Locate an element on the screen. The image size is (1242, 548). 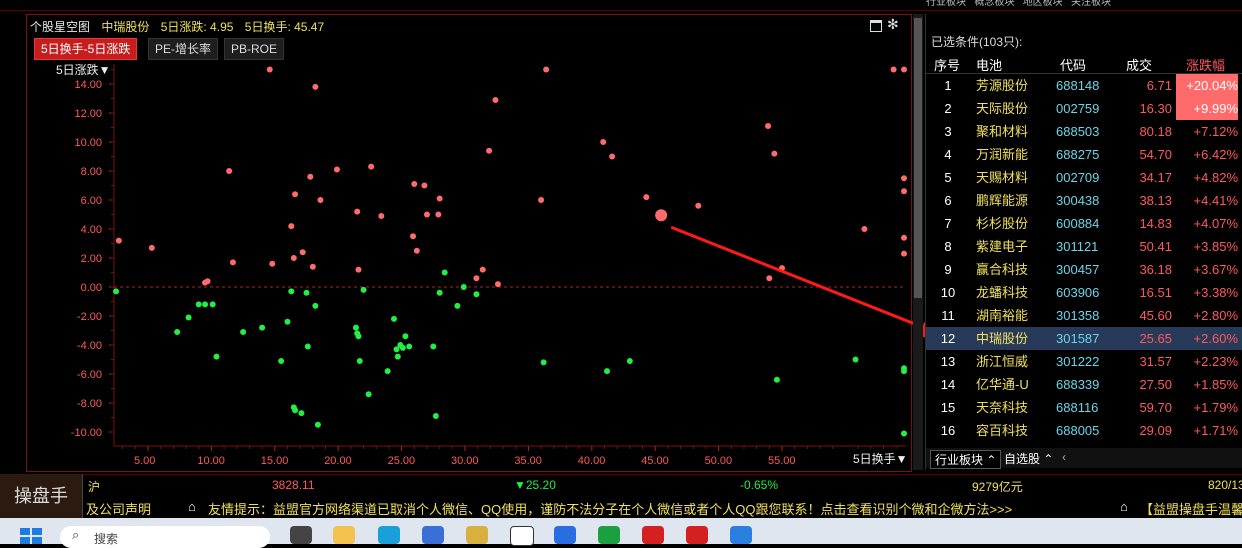
stock-row: 4 万润新能 688275 54.70 +6.42% is located at coordinates (1084, 154).